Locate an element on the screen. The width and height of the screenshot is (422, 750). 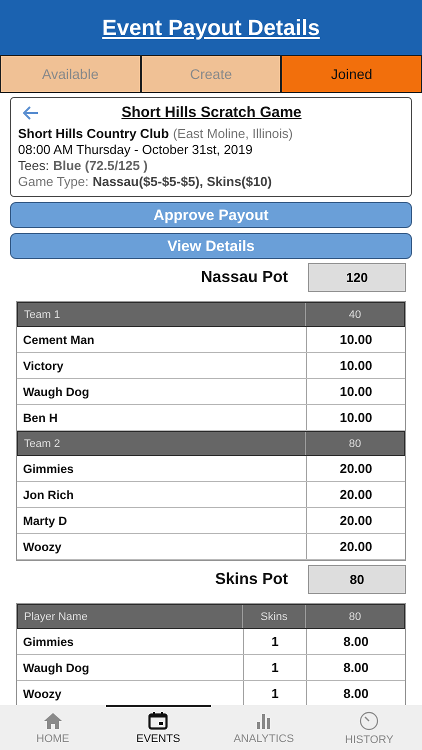
nav-tab: HISTORY is located at coordinates (369, 727).